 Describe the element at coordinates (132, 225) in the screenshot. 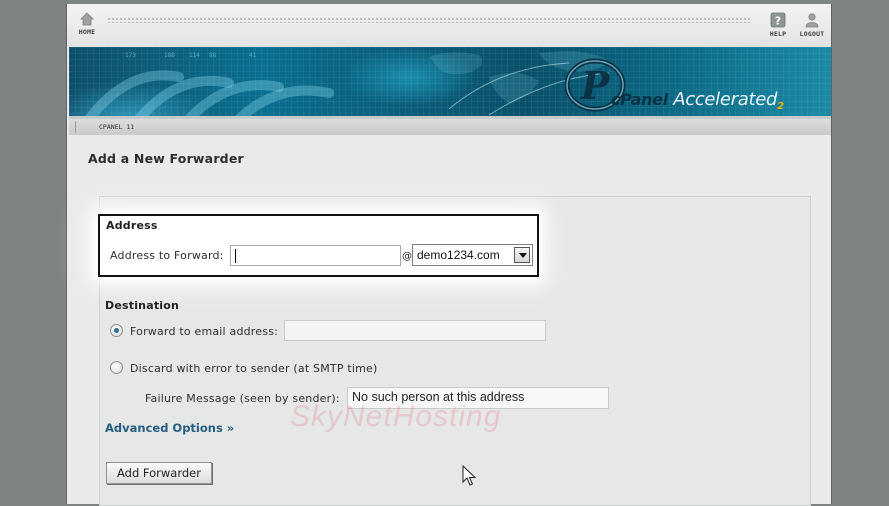

I see `address-heading: Address` at that location.